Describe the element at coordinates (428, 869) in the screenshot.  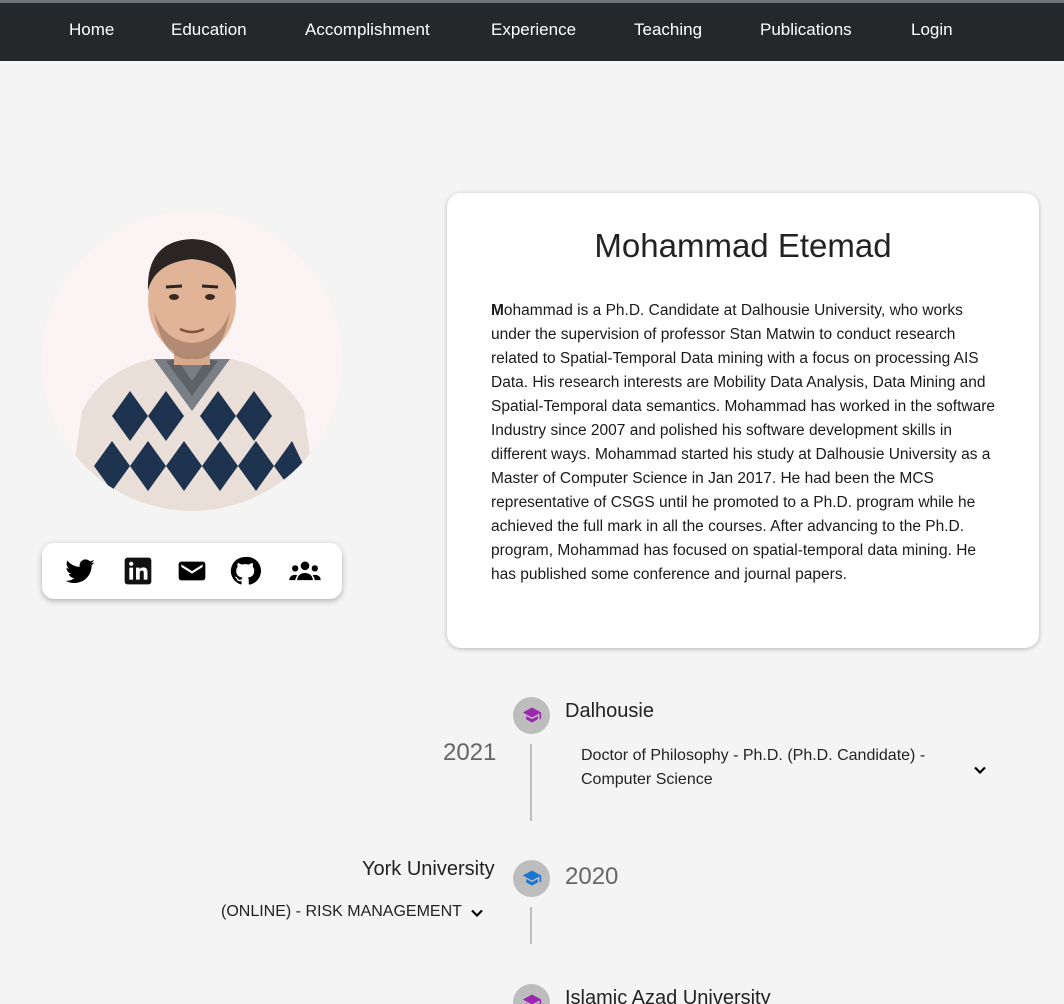
I see `timeline-school: York University` at that location.